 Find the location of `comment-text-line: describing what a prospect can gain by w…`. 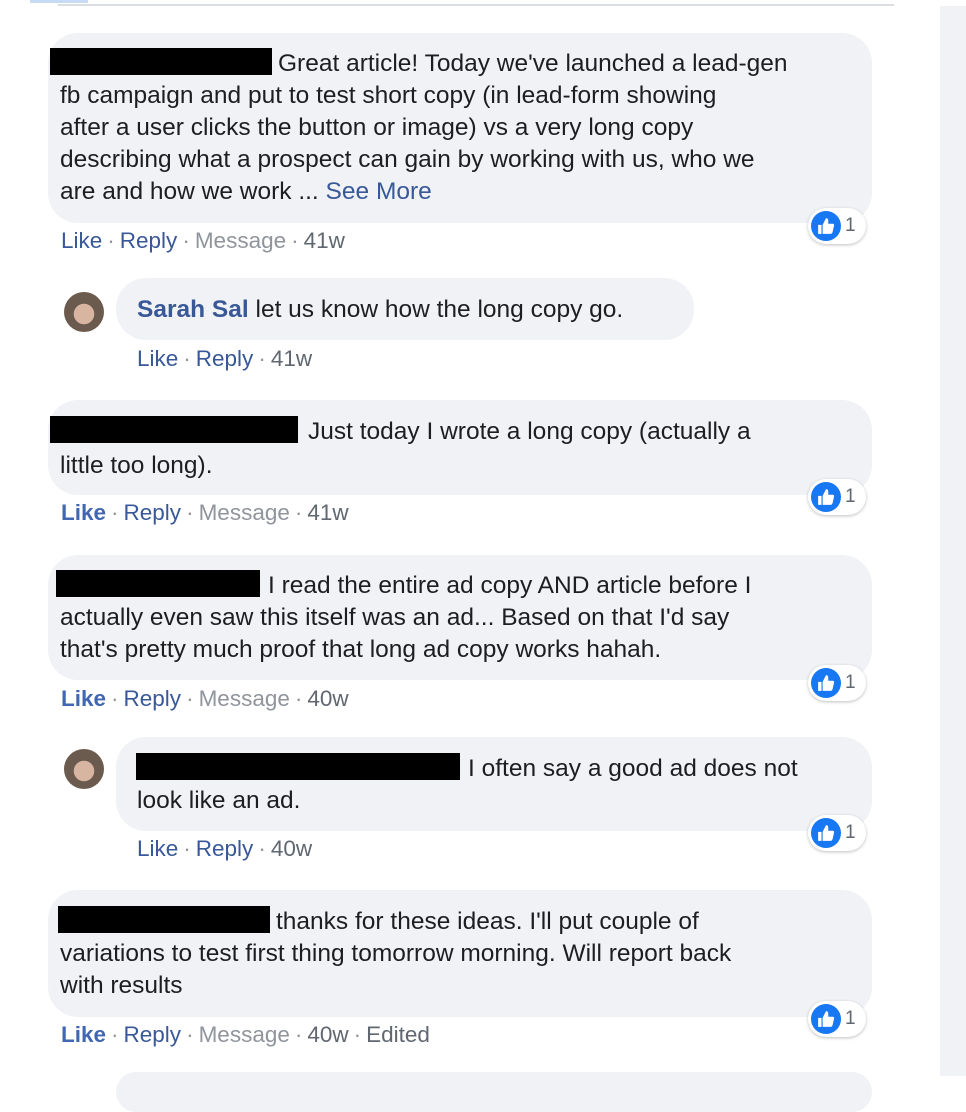

comment-text-line: describing what a prospect can gain by w… is located at coordinates (407, 159).